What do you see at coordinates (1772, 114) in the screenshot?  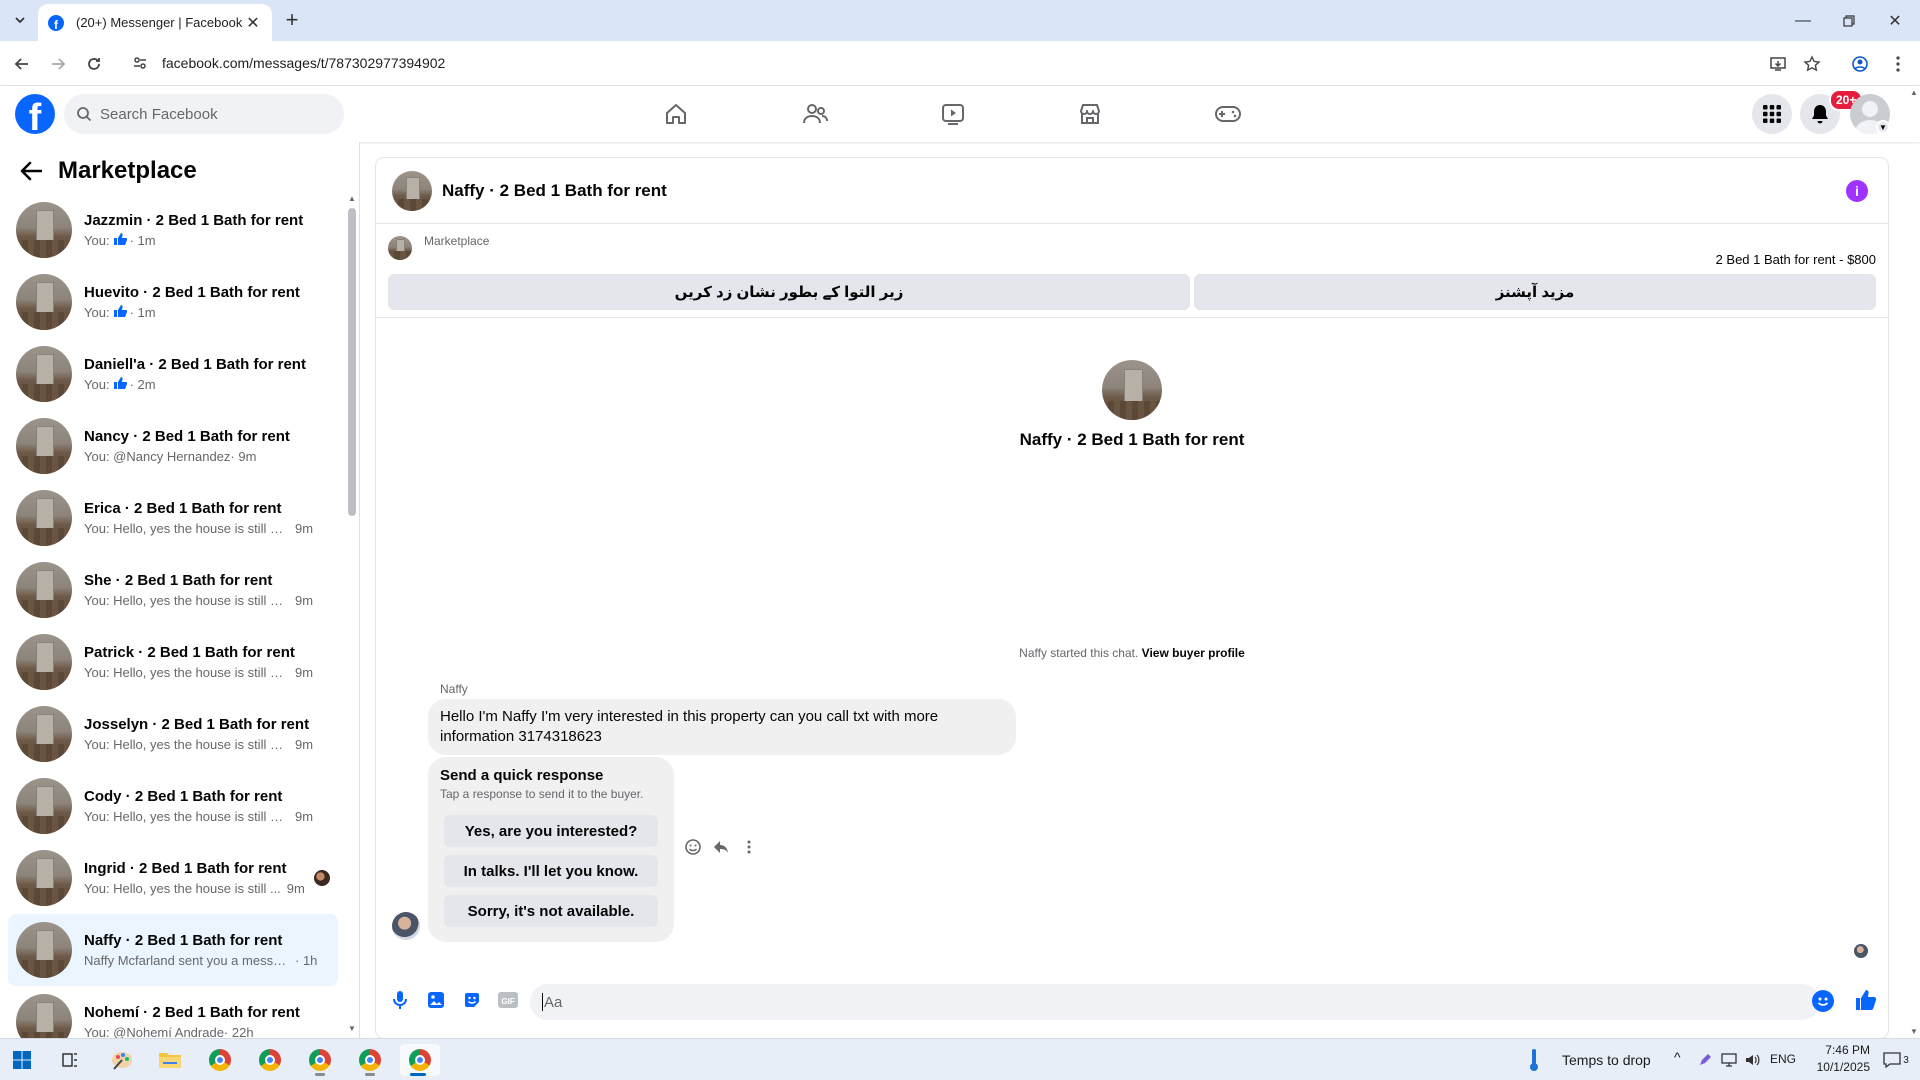 I see `menu-button` at bounding box center [1772, 114].